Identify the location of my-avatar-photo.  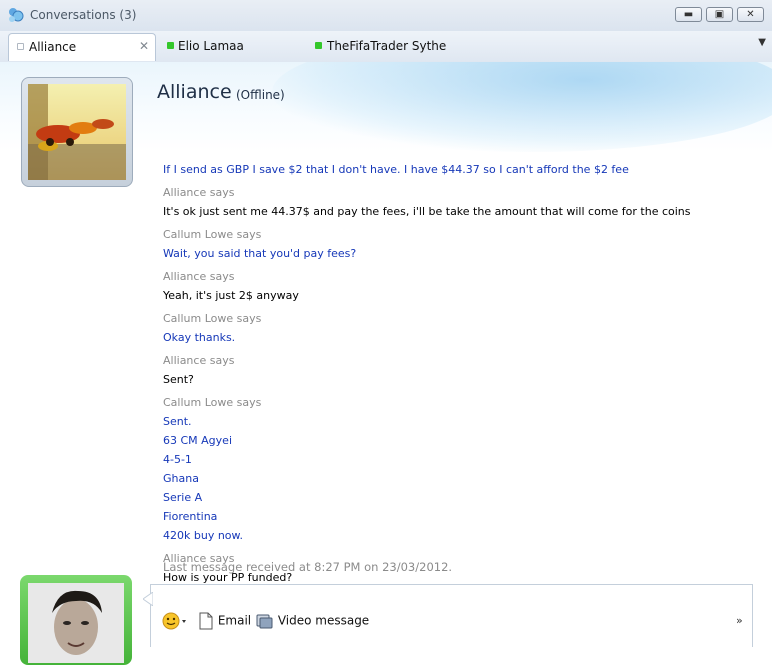
(76, 623).